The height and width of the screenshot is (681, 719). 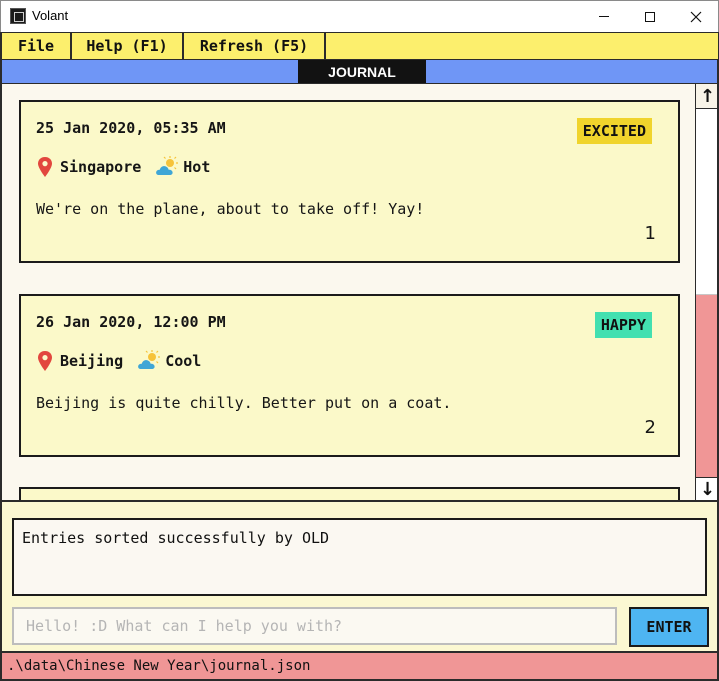 I want to click on close-button, so click(x=696, y=16).